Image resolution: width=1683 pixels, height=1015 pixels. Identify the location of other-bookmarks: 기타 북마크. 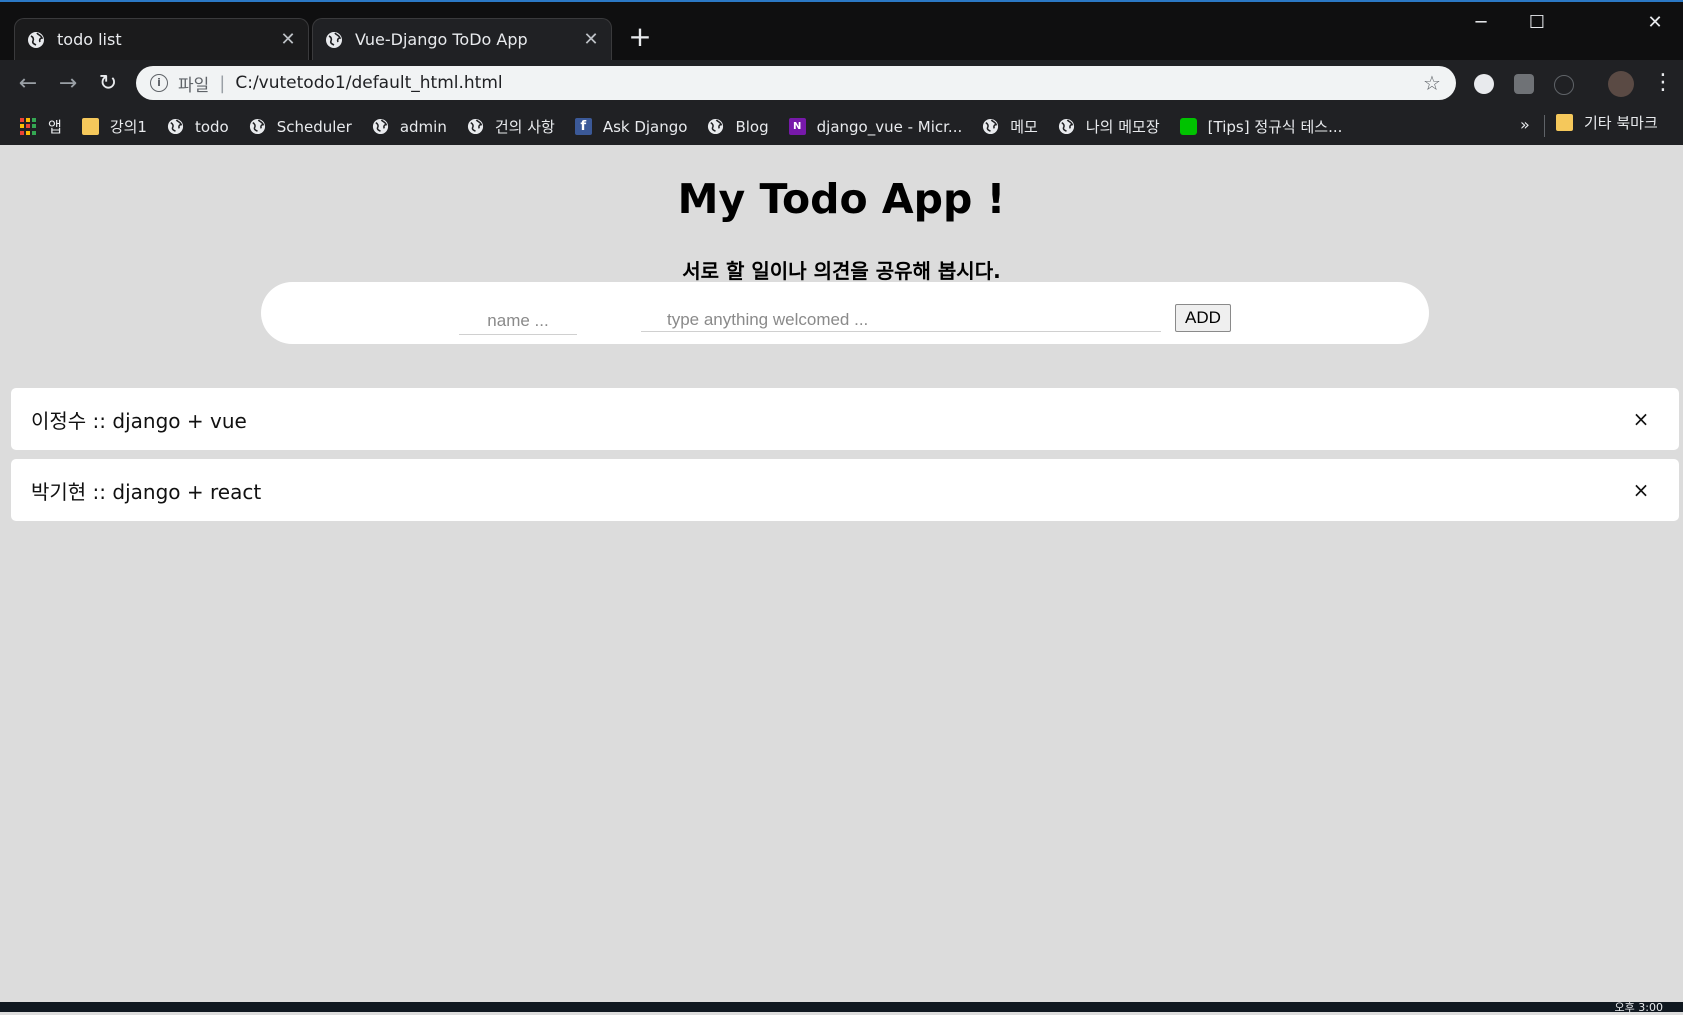
(1607, 122).